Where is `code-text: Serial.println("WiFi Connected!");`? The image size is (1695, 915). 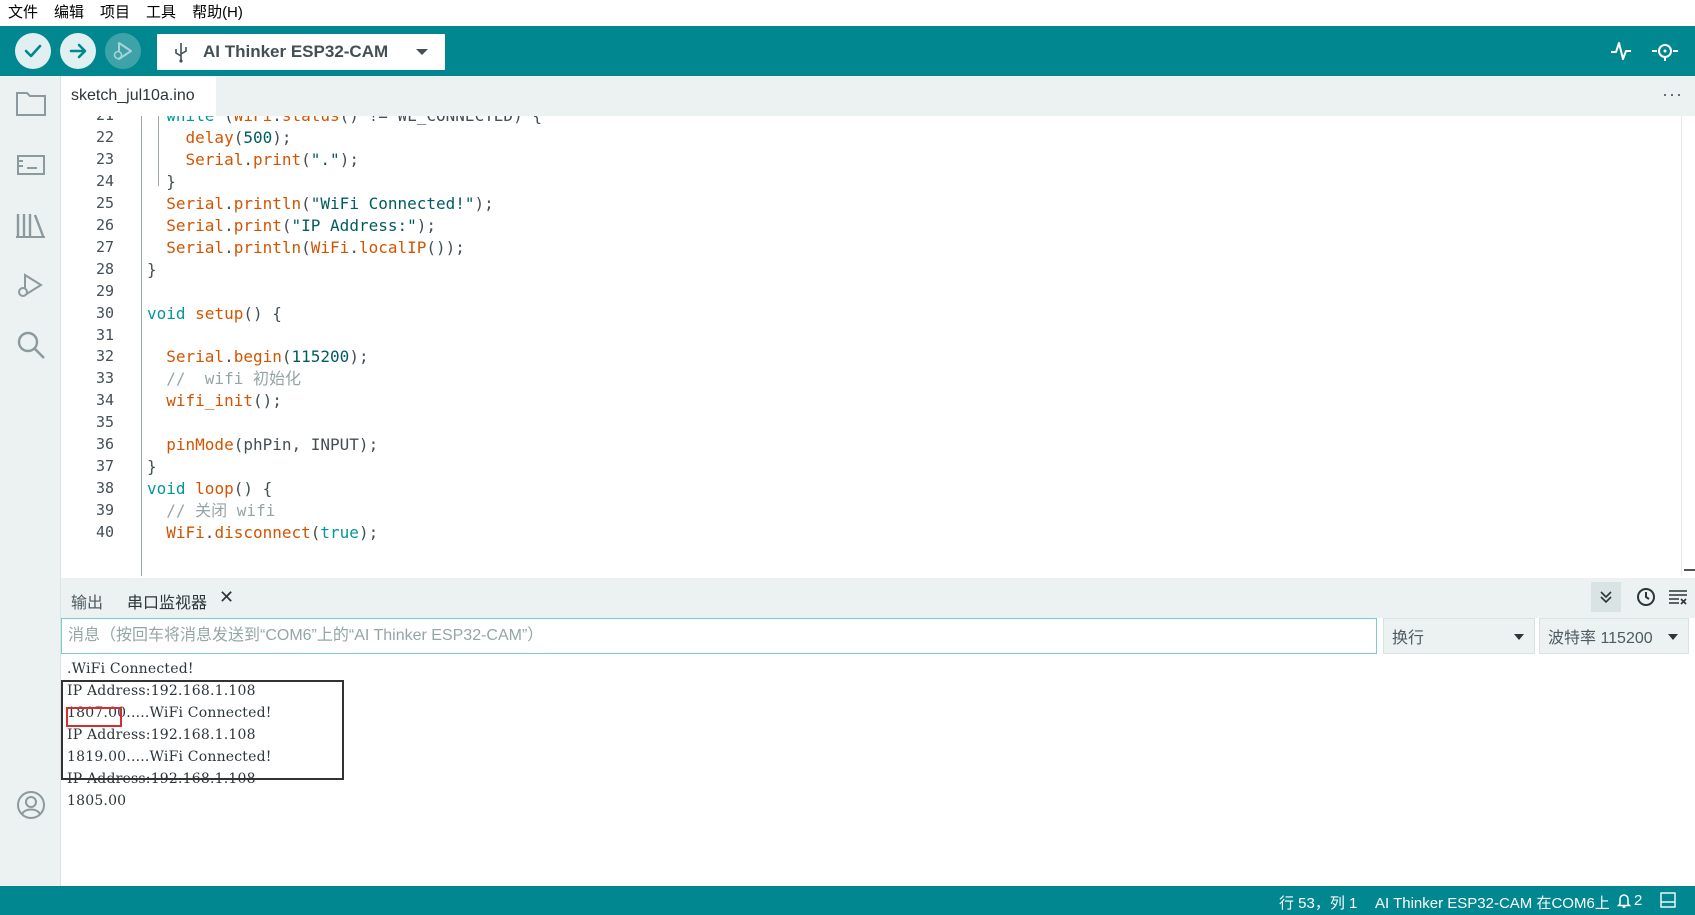
code-text: Serial.println("WiFi Connected!"); is located at coordinates (330, 203).